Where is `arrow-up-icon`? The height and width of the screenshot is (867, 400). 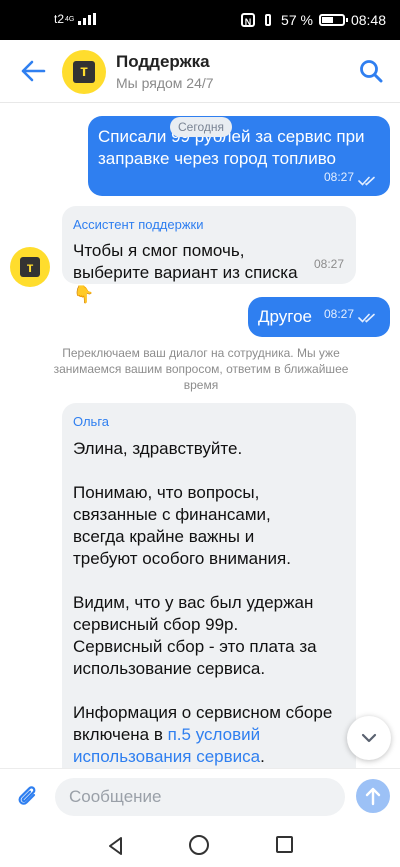 arrow-up-icon is located at coordinates (373, 796).